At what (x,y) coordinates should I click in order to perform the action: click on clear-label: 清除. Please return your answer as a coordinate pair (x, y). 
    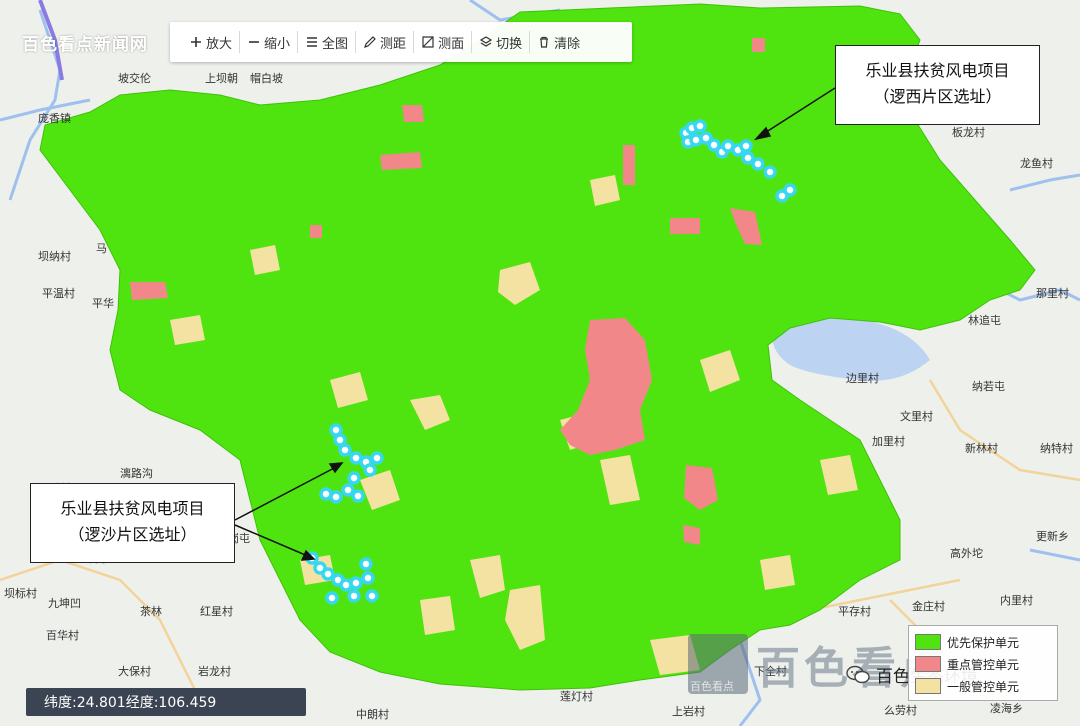
    Looking at the image, I should click on (567, 44).